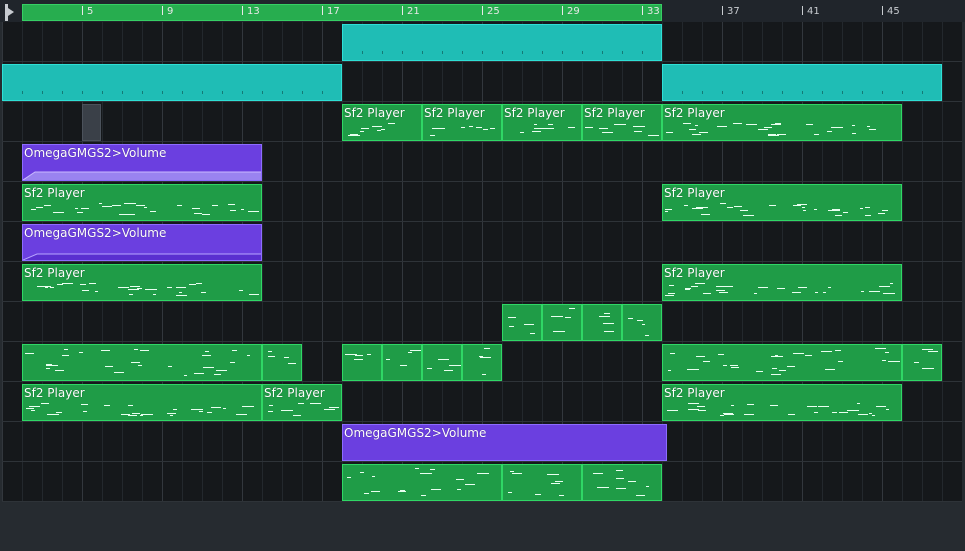 The image size is (965, 551). Describe the element at coordinates (651, 12) in the screenshot. I see `bar-number-33: 33` at that location.